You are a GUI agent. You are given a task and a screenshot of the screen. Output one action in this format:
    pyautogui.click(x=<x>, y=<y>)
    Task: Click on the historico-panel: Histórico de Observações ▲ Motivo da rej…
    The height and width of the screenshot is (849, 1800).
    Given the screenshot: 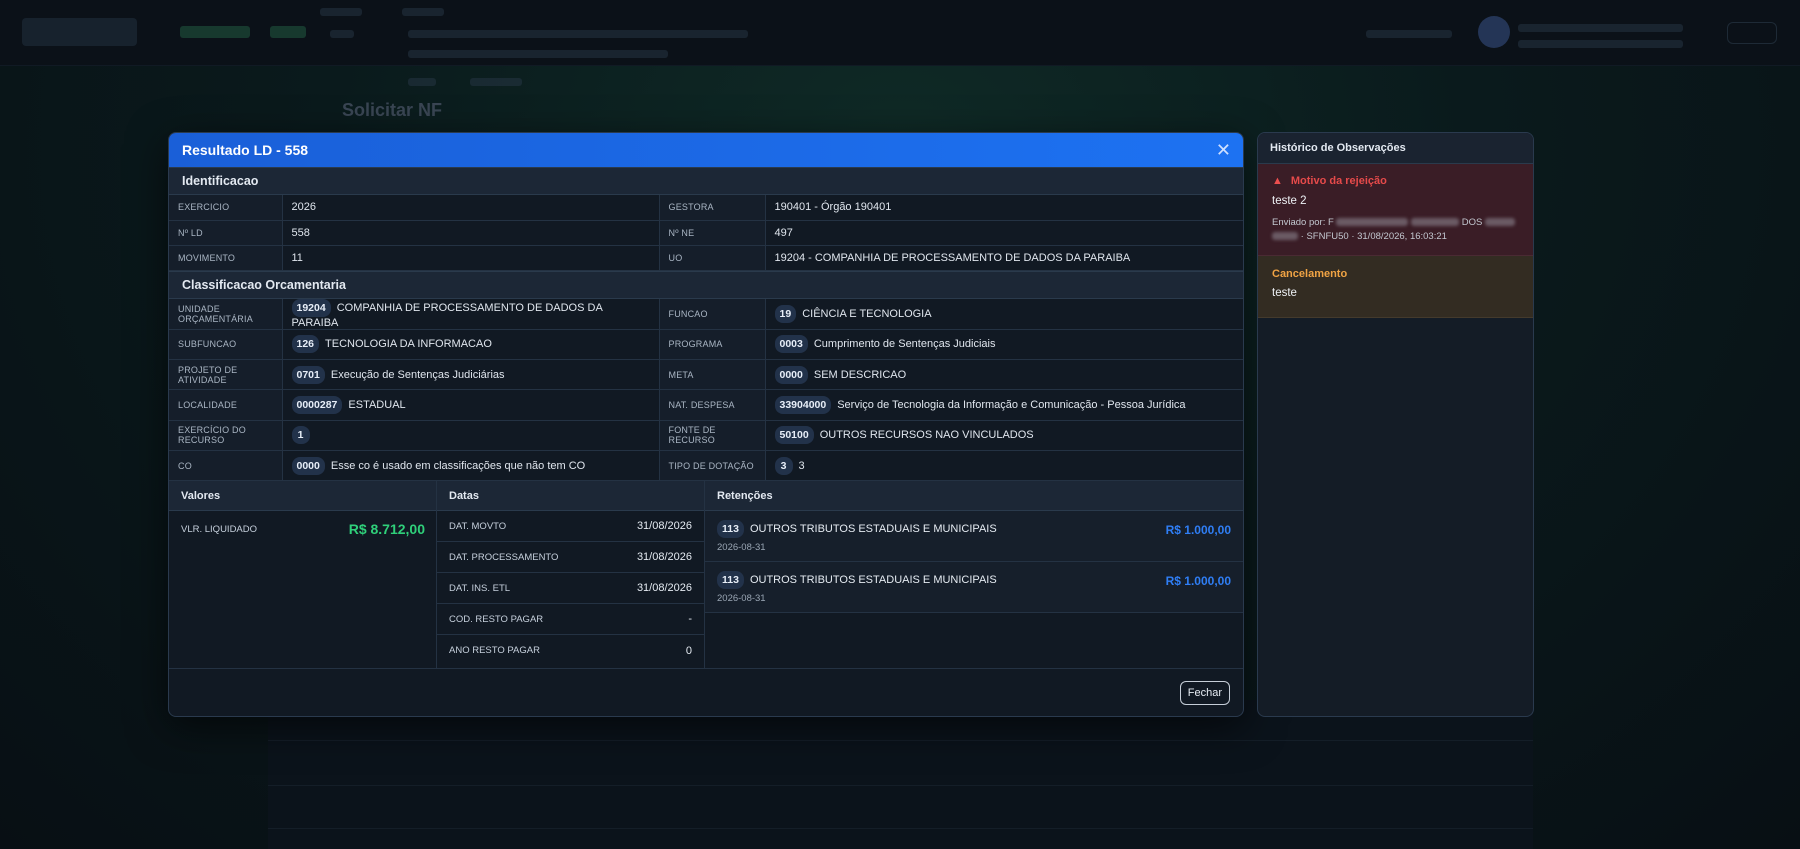 What is the action you would take?
    pyautogui.click(x=1395, y=424)
    